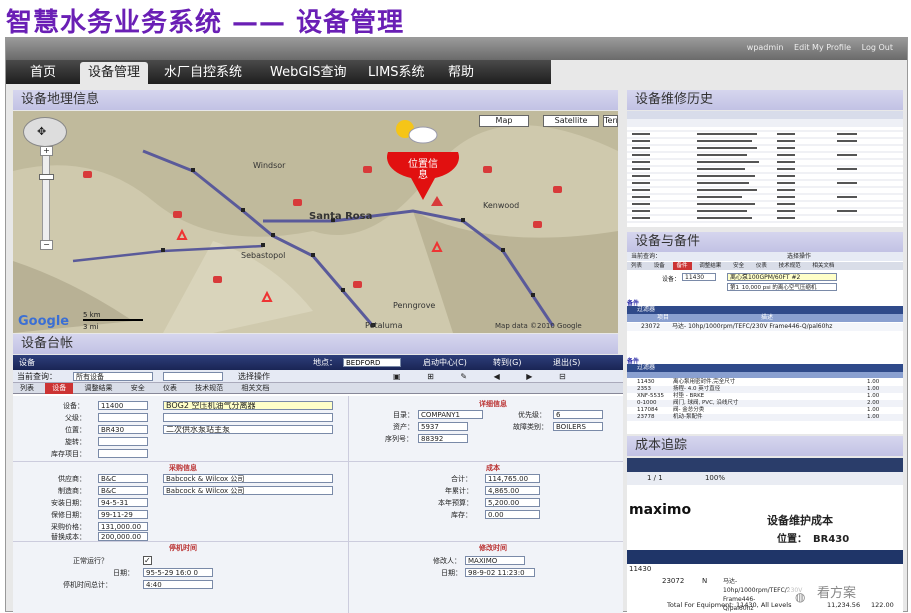 Image resolution: width=911 pixels, height=613 pixels. I want to click on warranty-input: 99-11-29, so click(123, 514).